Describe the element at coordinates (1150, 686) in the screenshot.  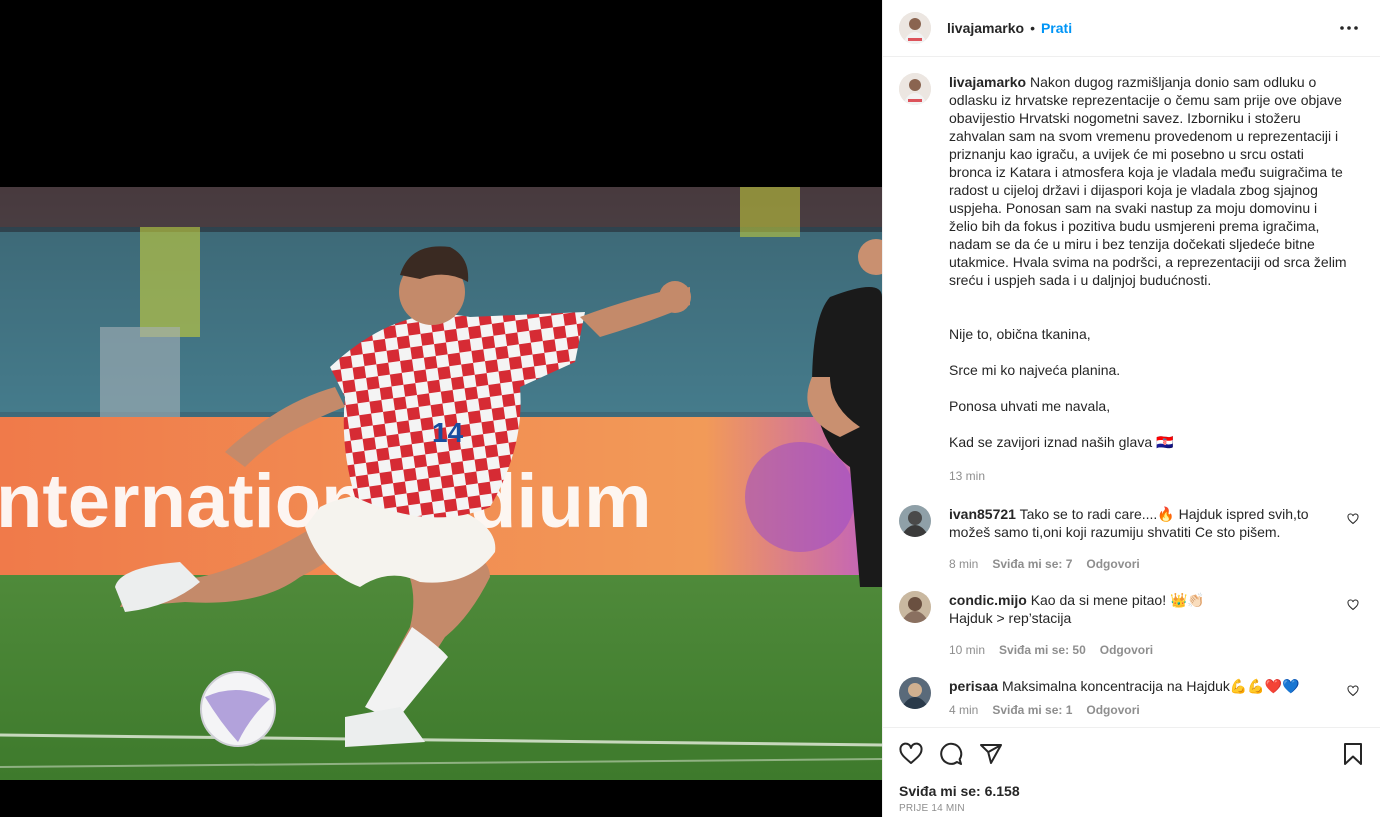
I see `comment-text: Maksimalna koncentracija na Hajduk💪💪❤️💙` at that location.